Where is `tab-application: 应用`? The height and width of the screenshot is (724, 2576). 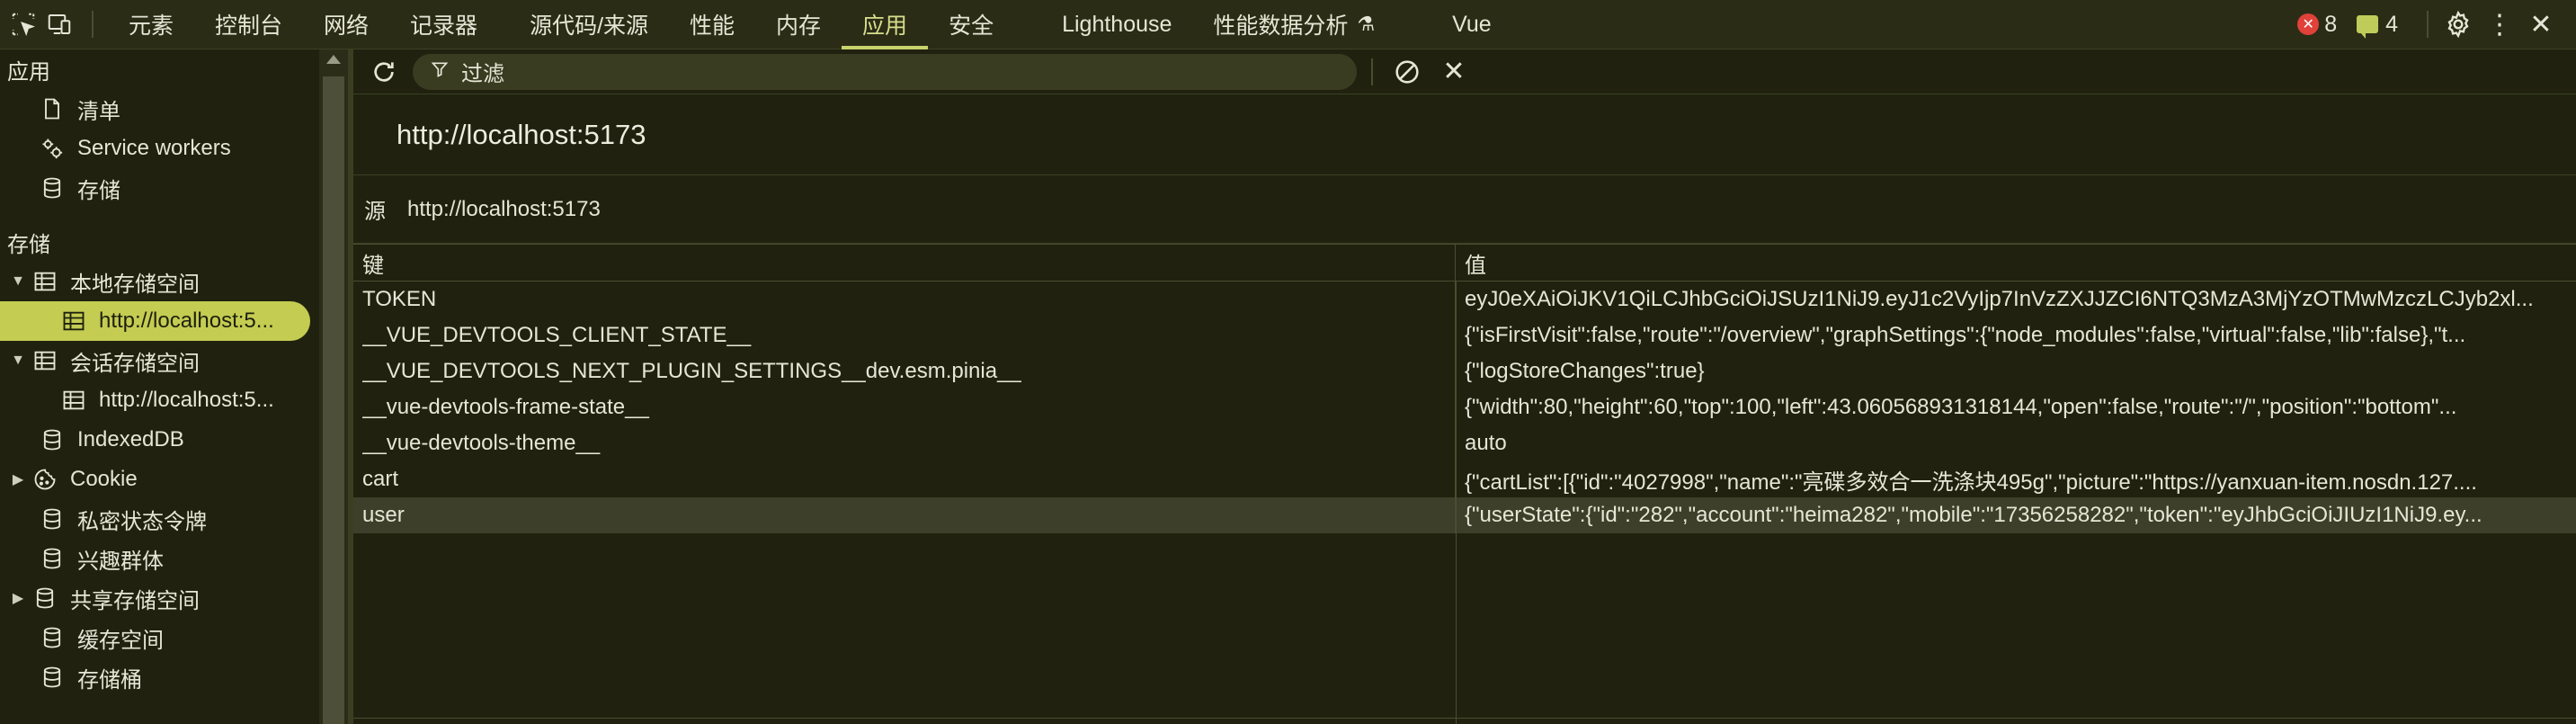
tab-application: 应用 is located at coordinates (886, 24).